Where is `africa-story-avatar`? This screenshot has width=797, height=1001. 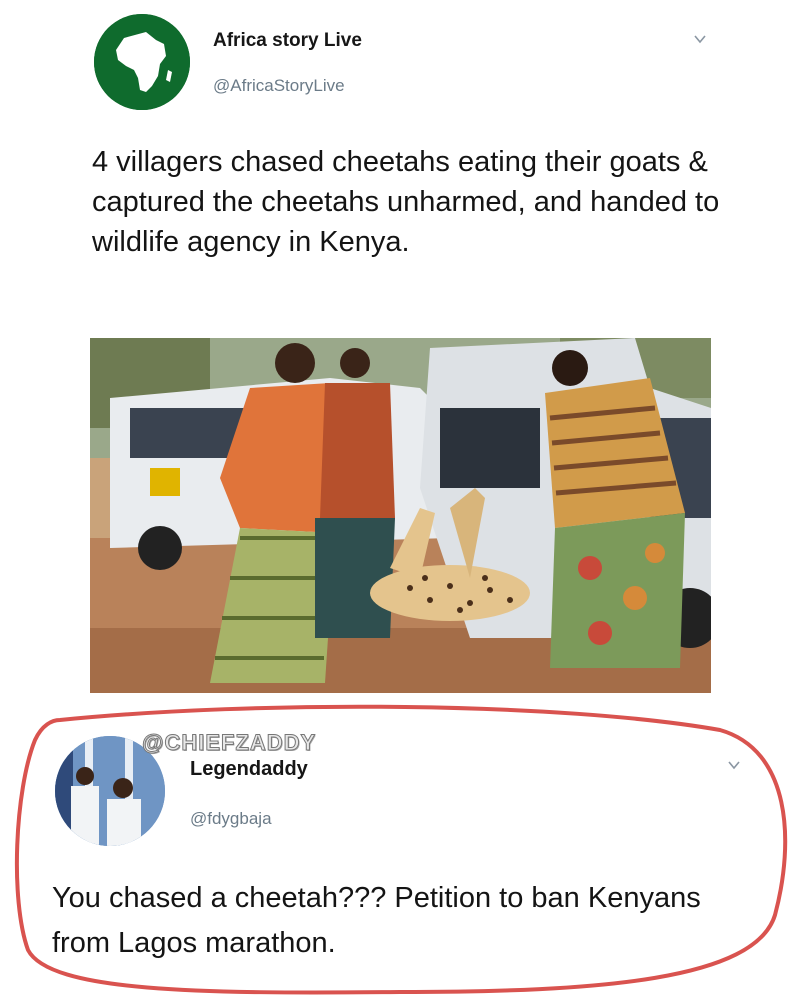
africa-story-avatar is located at coordinates (142, 62).